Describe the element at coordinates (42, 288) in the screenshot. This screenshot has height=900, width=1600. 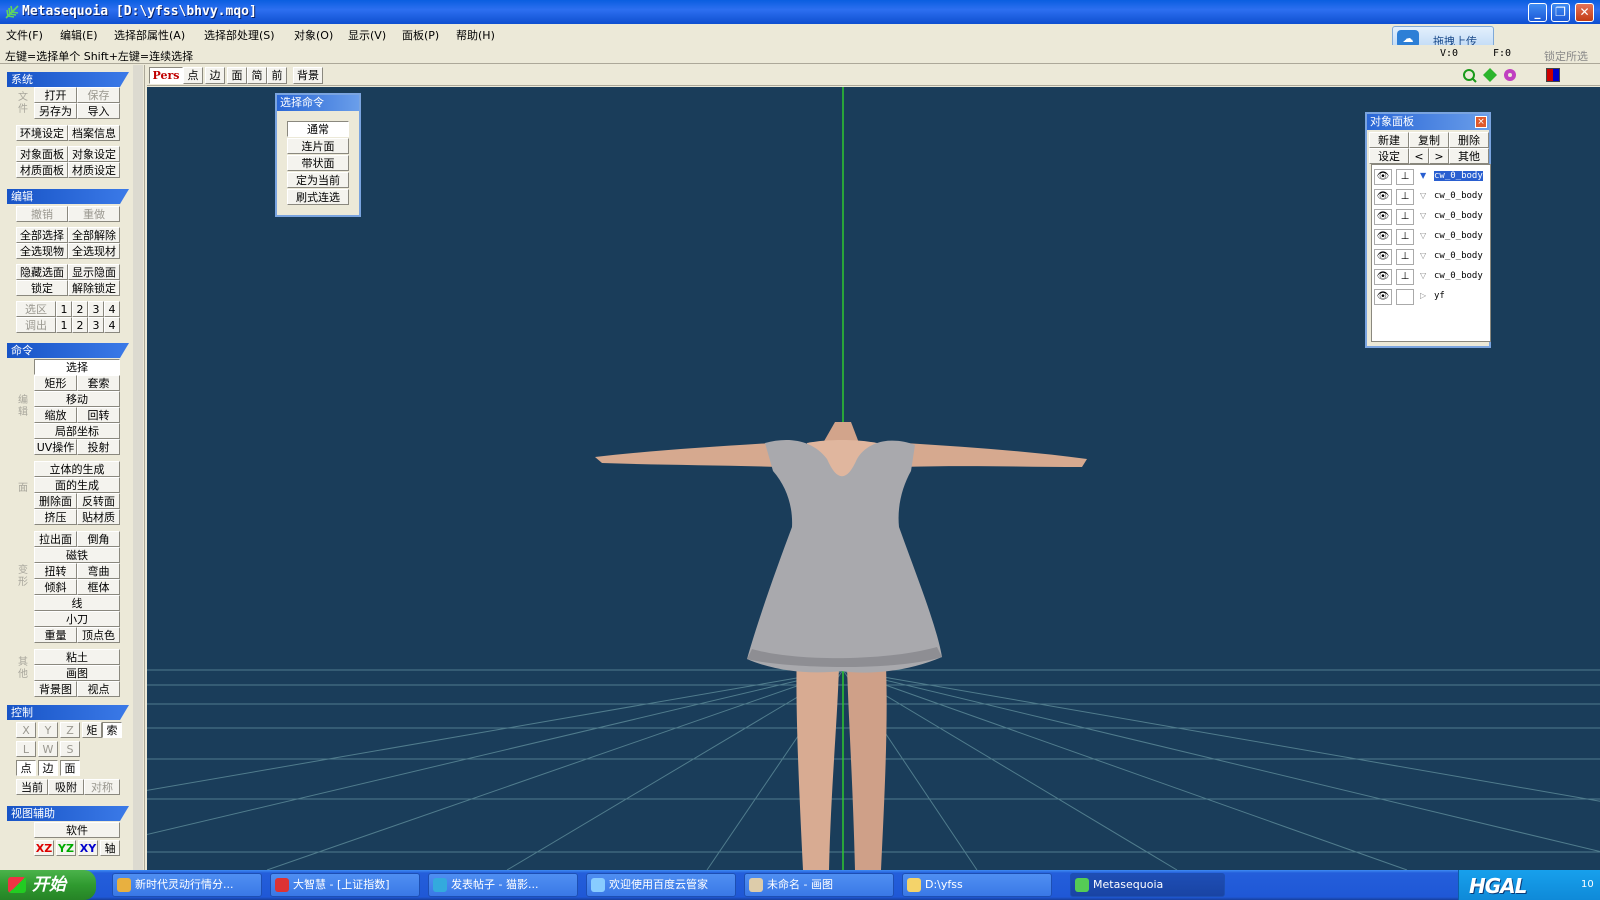
I see `lock-button: 锁定` at that location.